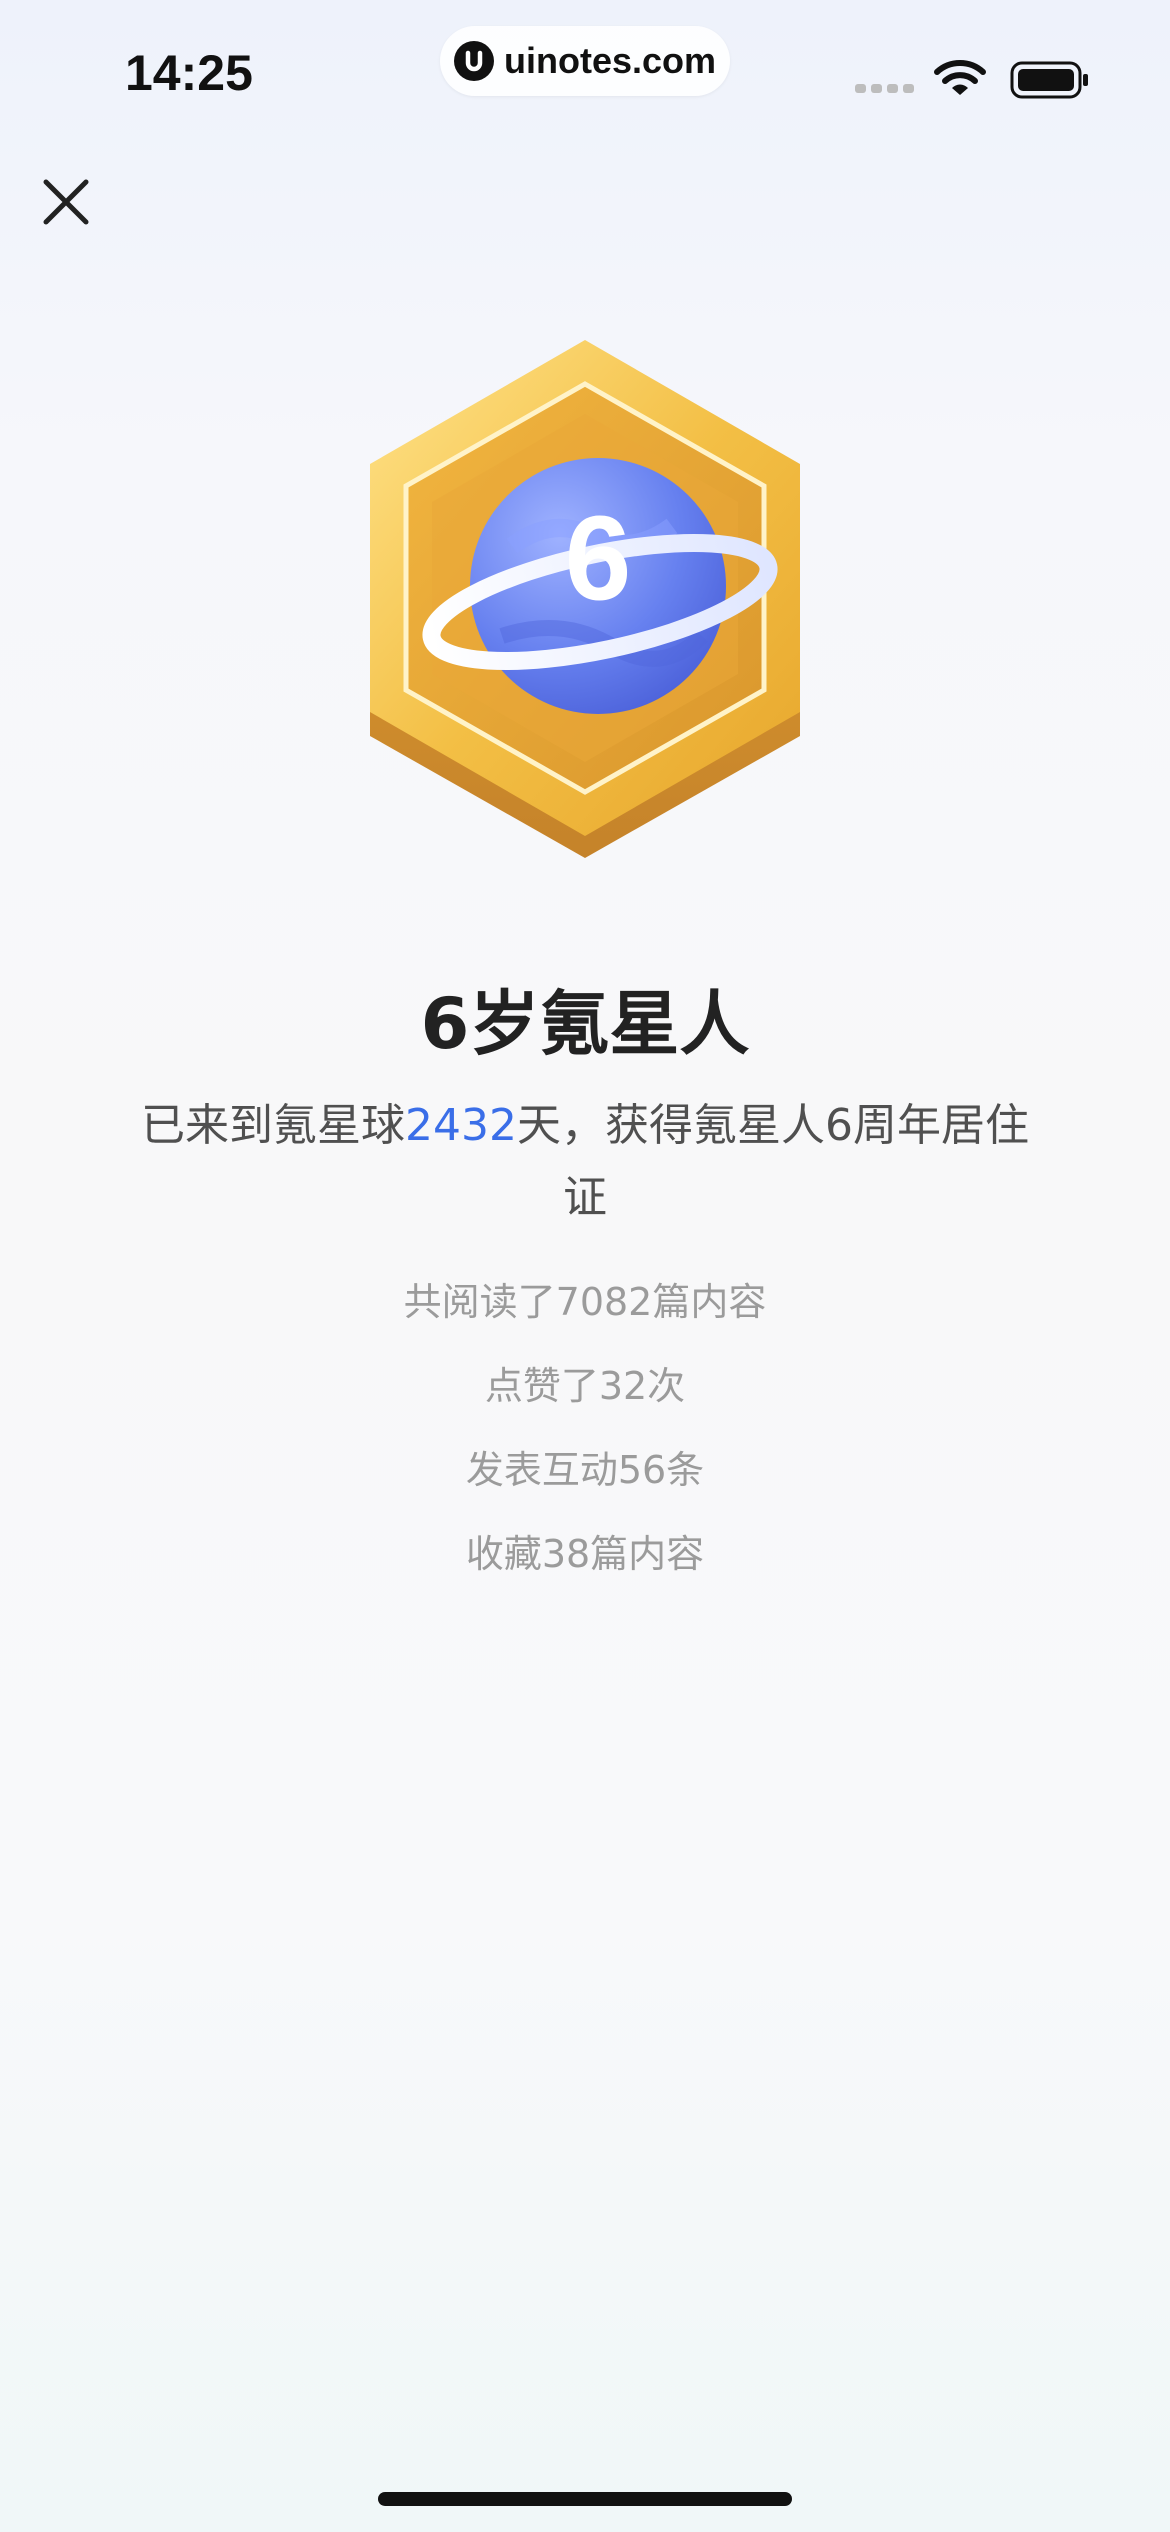  What do you see at coordinates (585, 1554) in the screenshot?
I see `stat-favorites: 收藏38篇内容` at bounding box center [585, 1554].